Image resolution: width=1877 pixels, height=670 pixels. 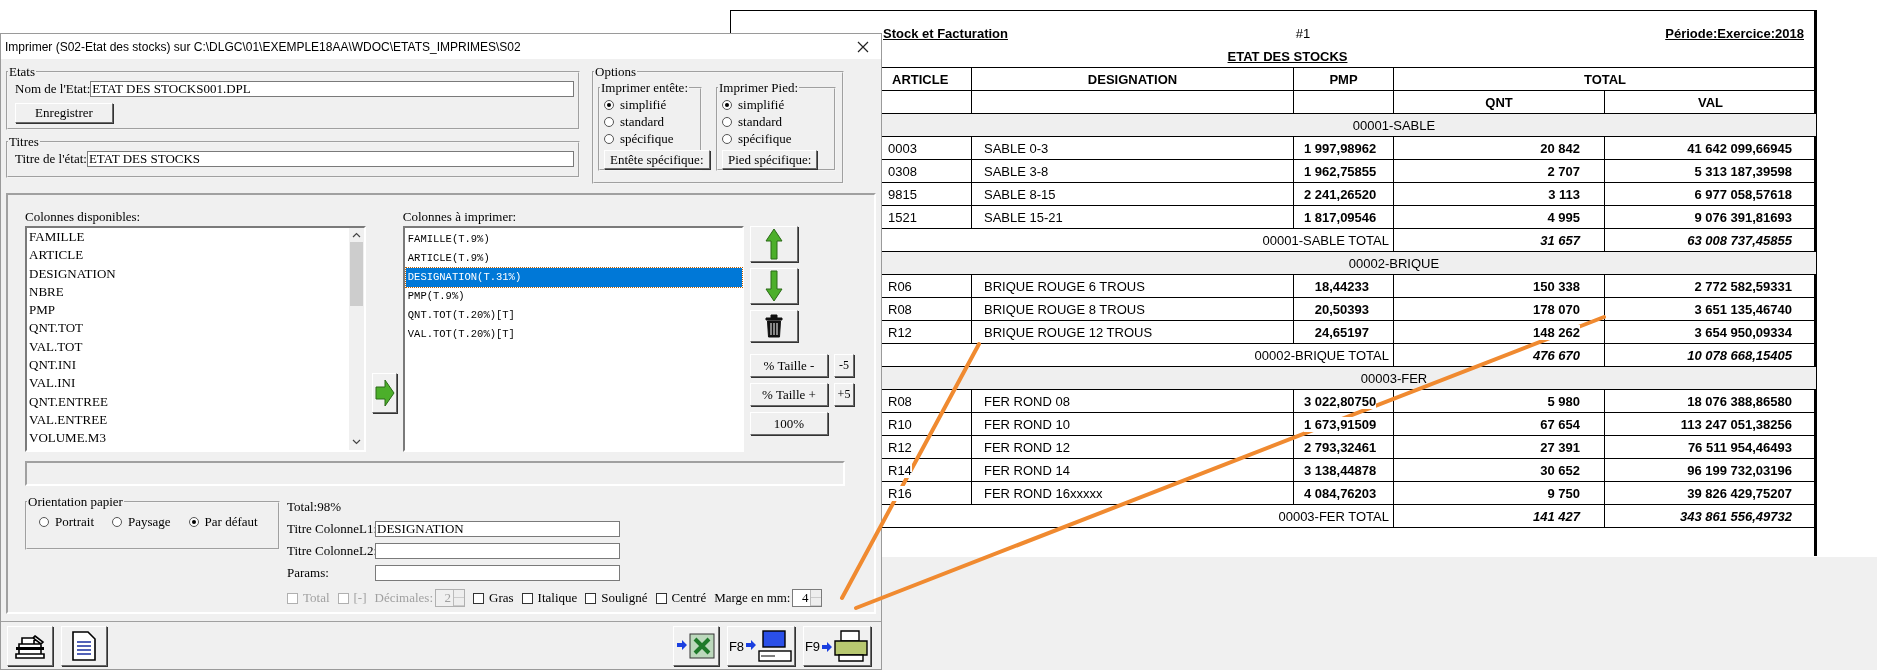 What do you see at coordinates (24, 143) in the screenshot?
I see `group-label: Titres` at bounding box center [24, 143].